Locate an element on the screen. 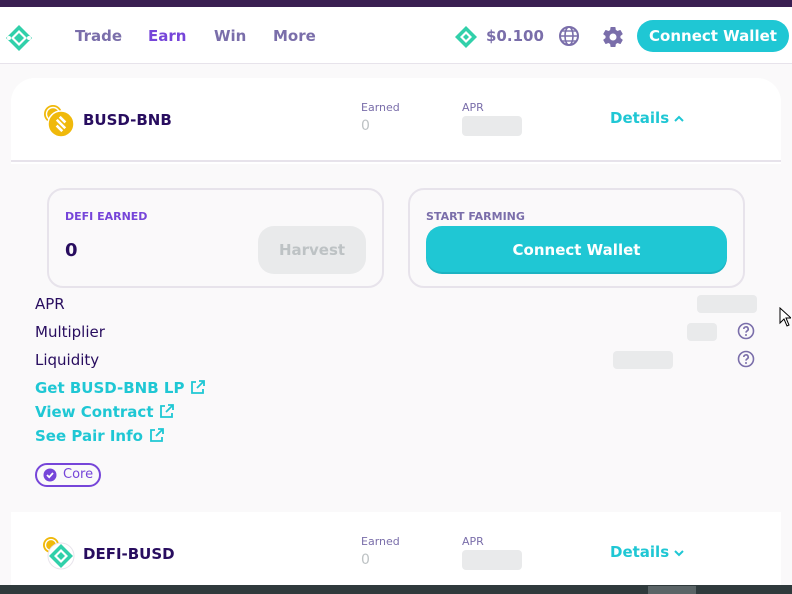  start-farming-title: START FARMING is located at coordinates (475, 216).